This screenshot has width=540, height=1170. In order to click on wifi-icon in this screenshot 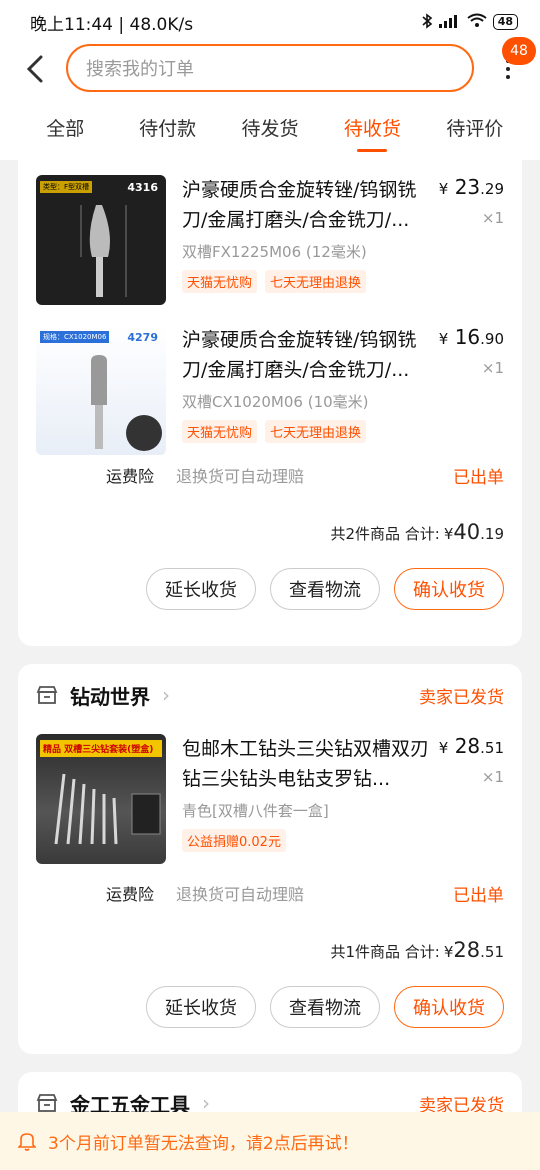, I will do `click(477, 22)`.